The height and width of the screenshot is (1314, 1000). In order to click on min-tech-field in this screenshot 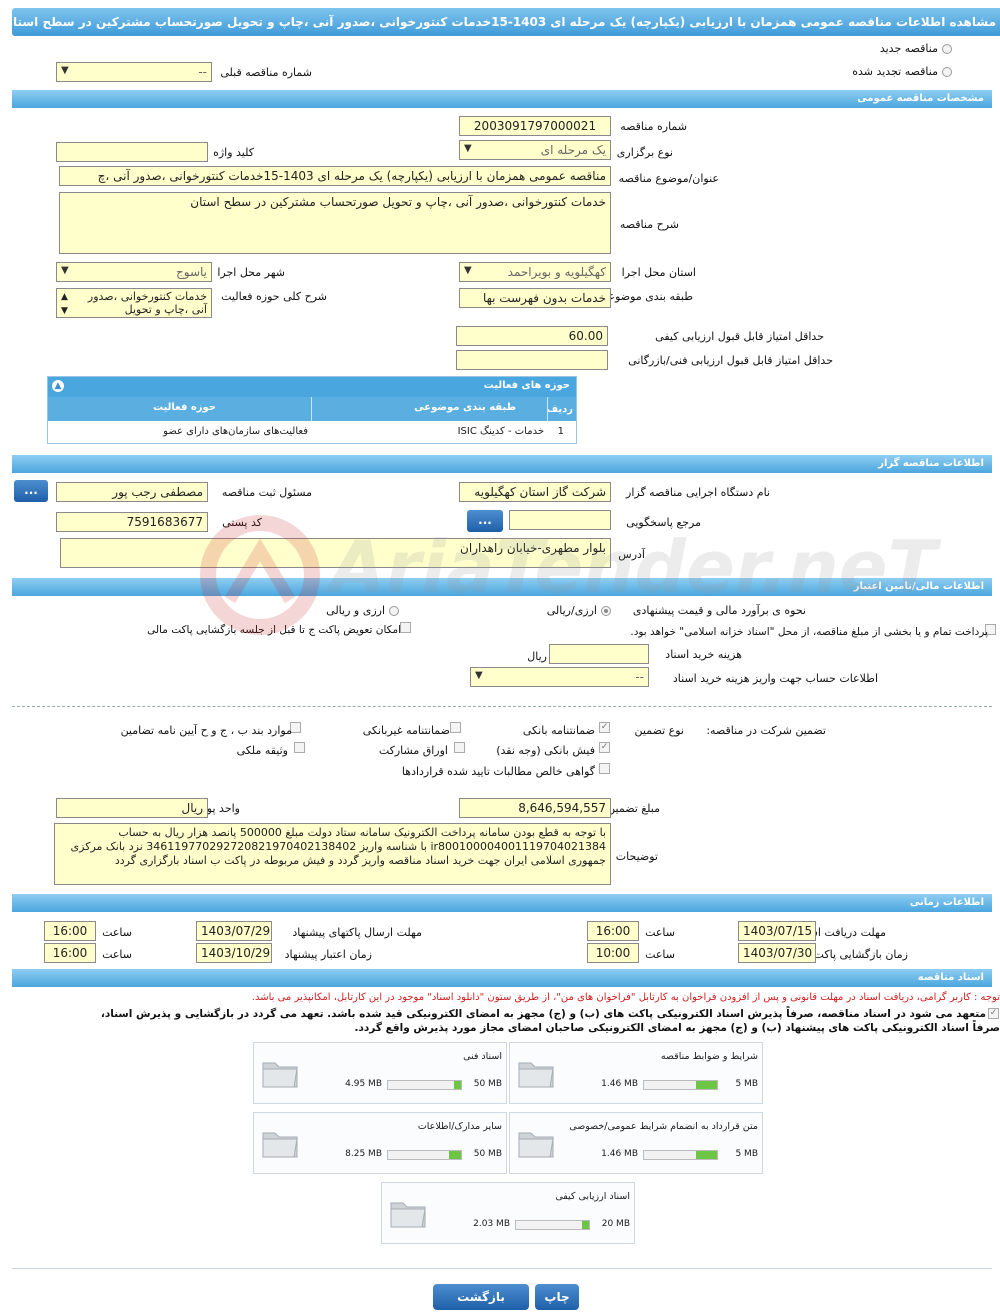, I will do `click(532, 360)`.